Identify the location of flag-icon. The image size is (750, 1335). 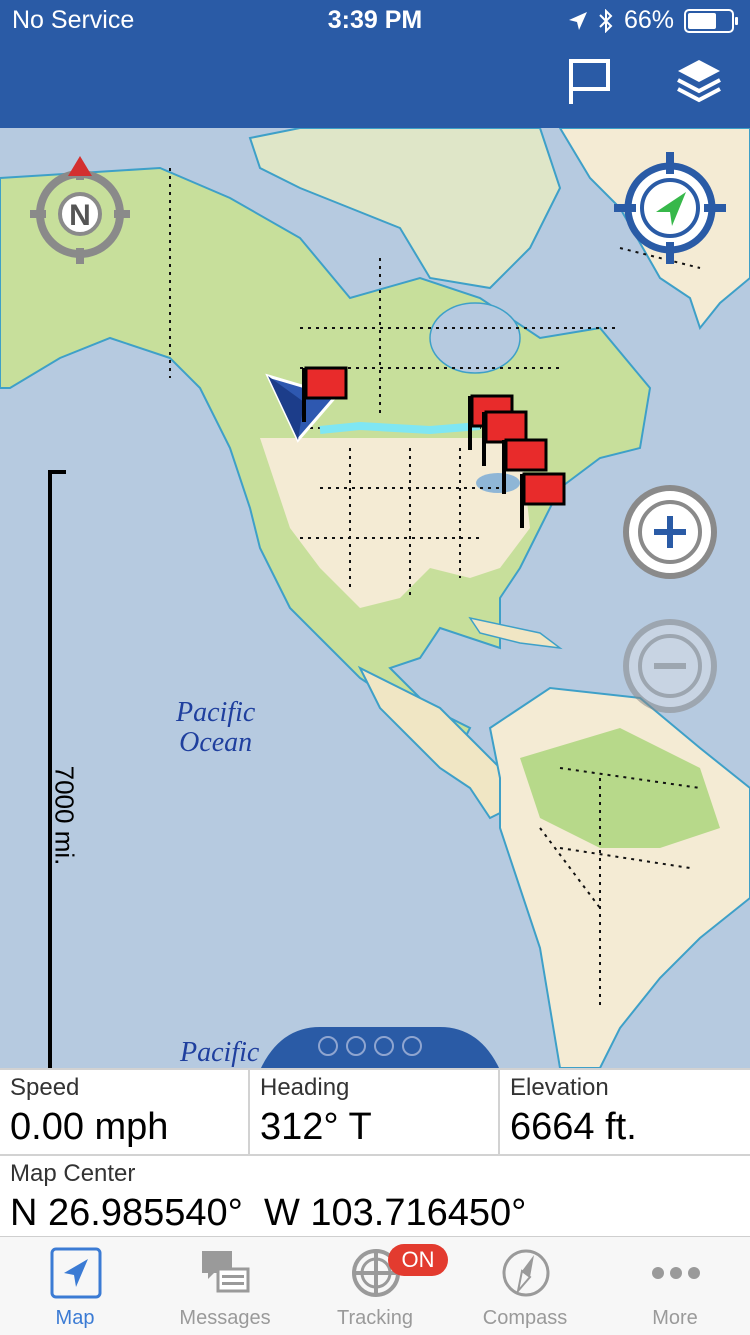
(589, 81).